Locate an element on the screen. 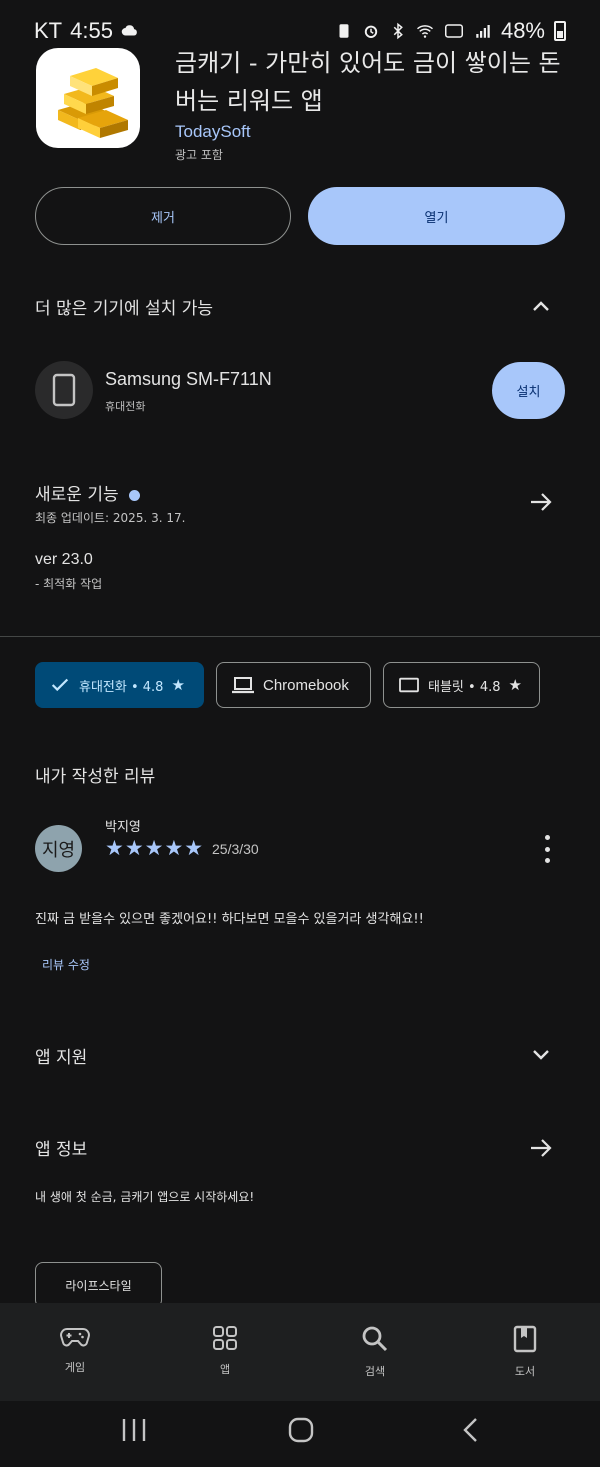  search-icon is located at coordinates (375, 1339).